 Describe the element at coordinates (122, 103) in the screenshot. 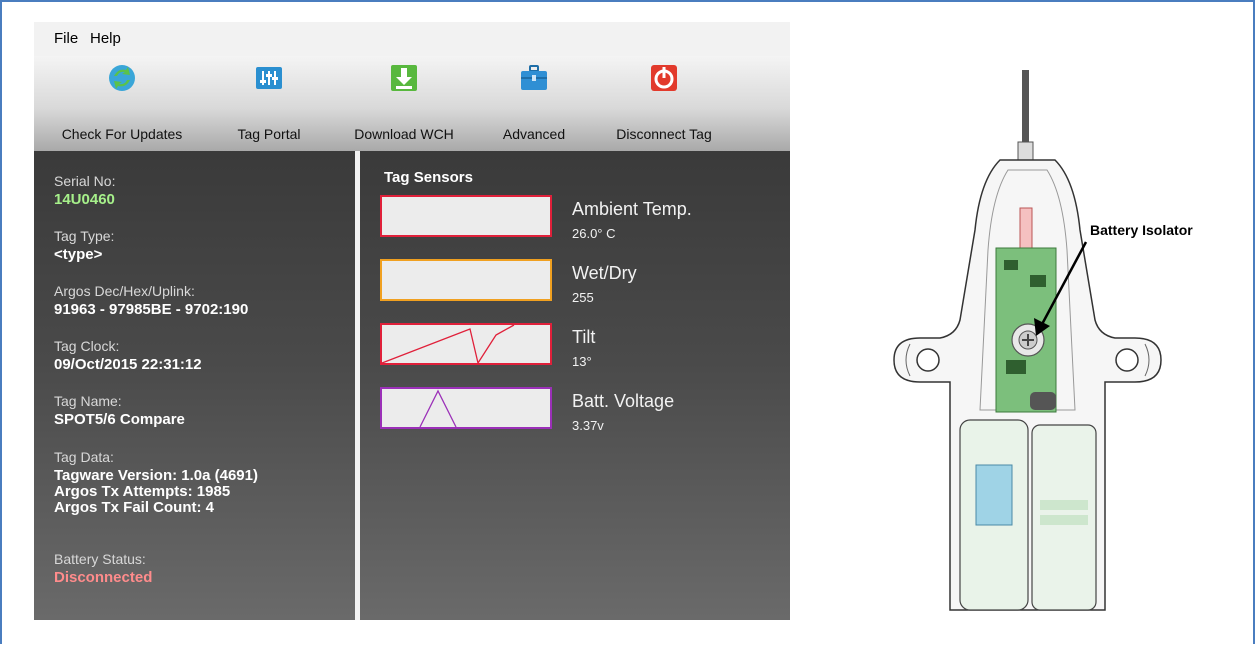

I see `check-updates-button: Check For Updates` at that location.